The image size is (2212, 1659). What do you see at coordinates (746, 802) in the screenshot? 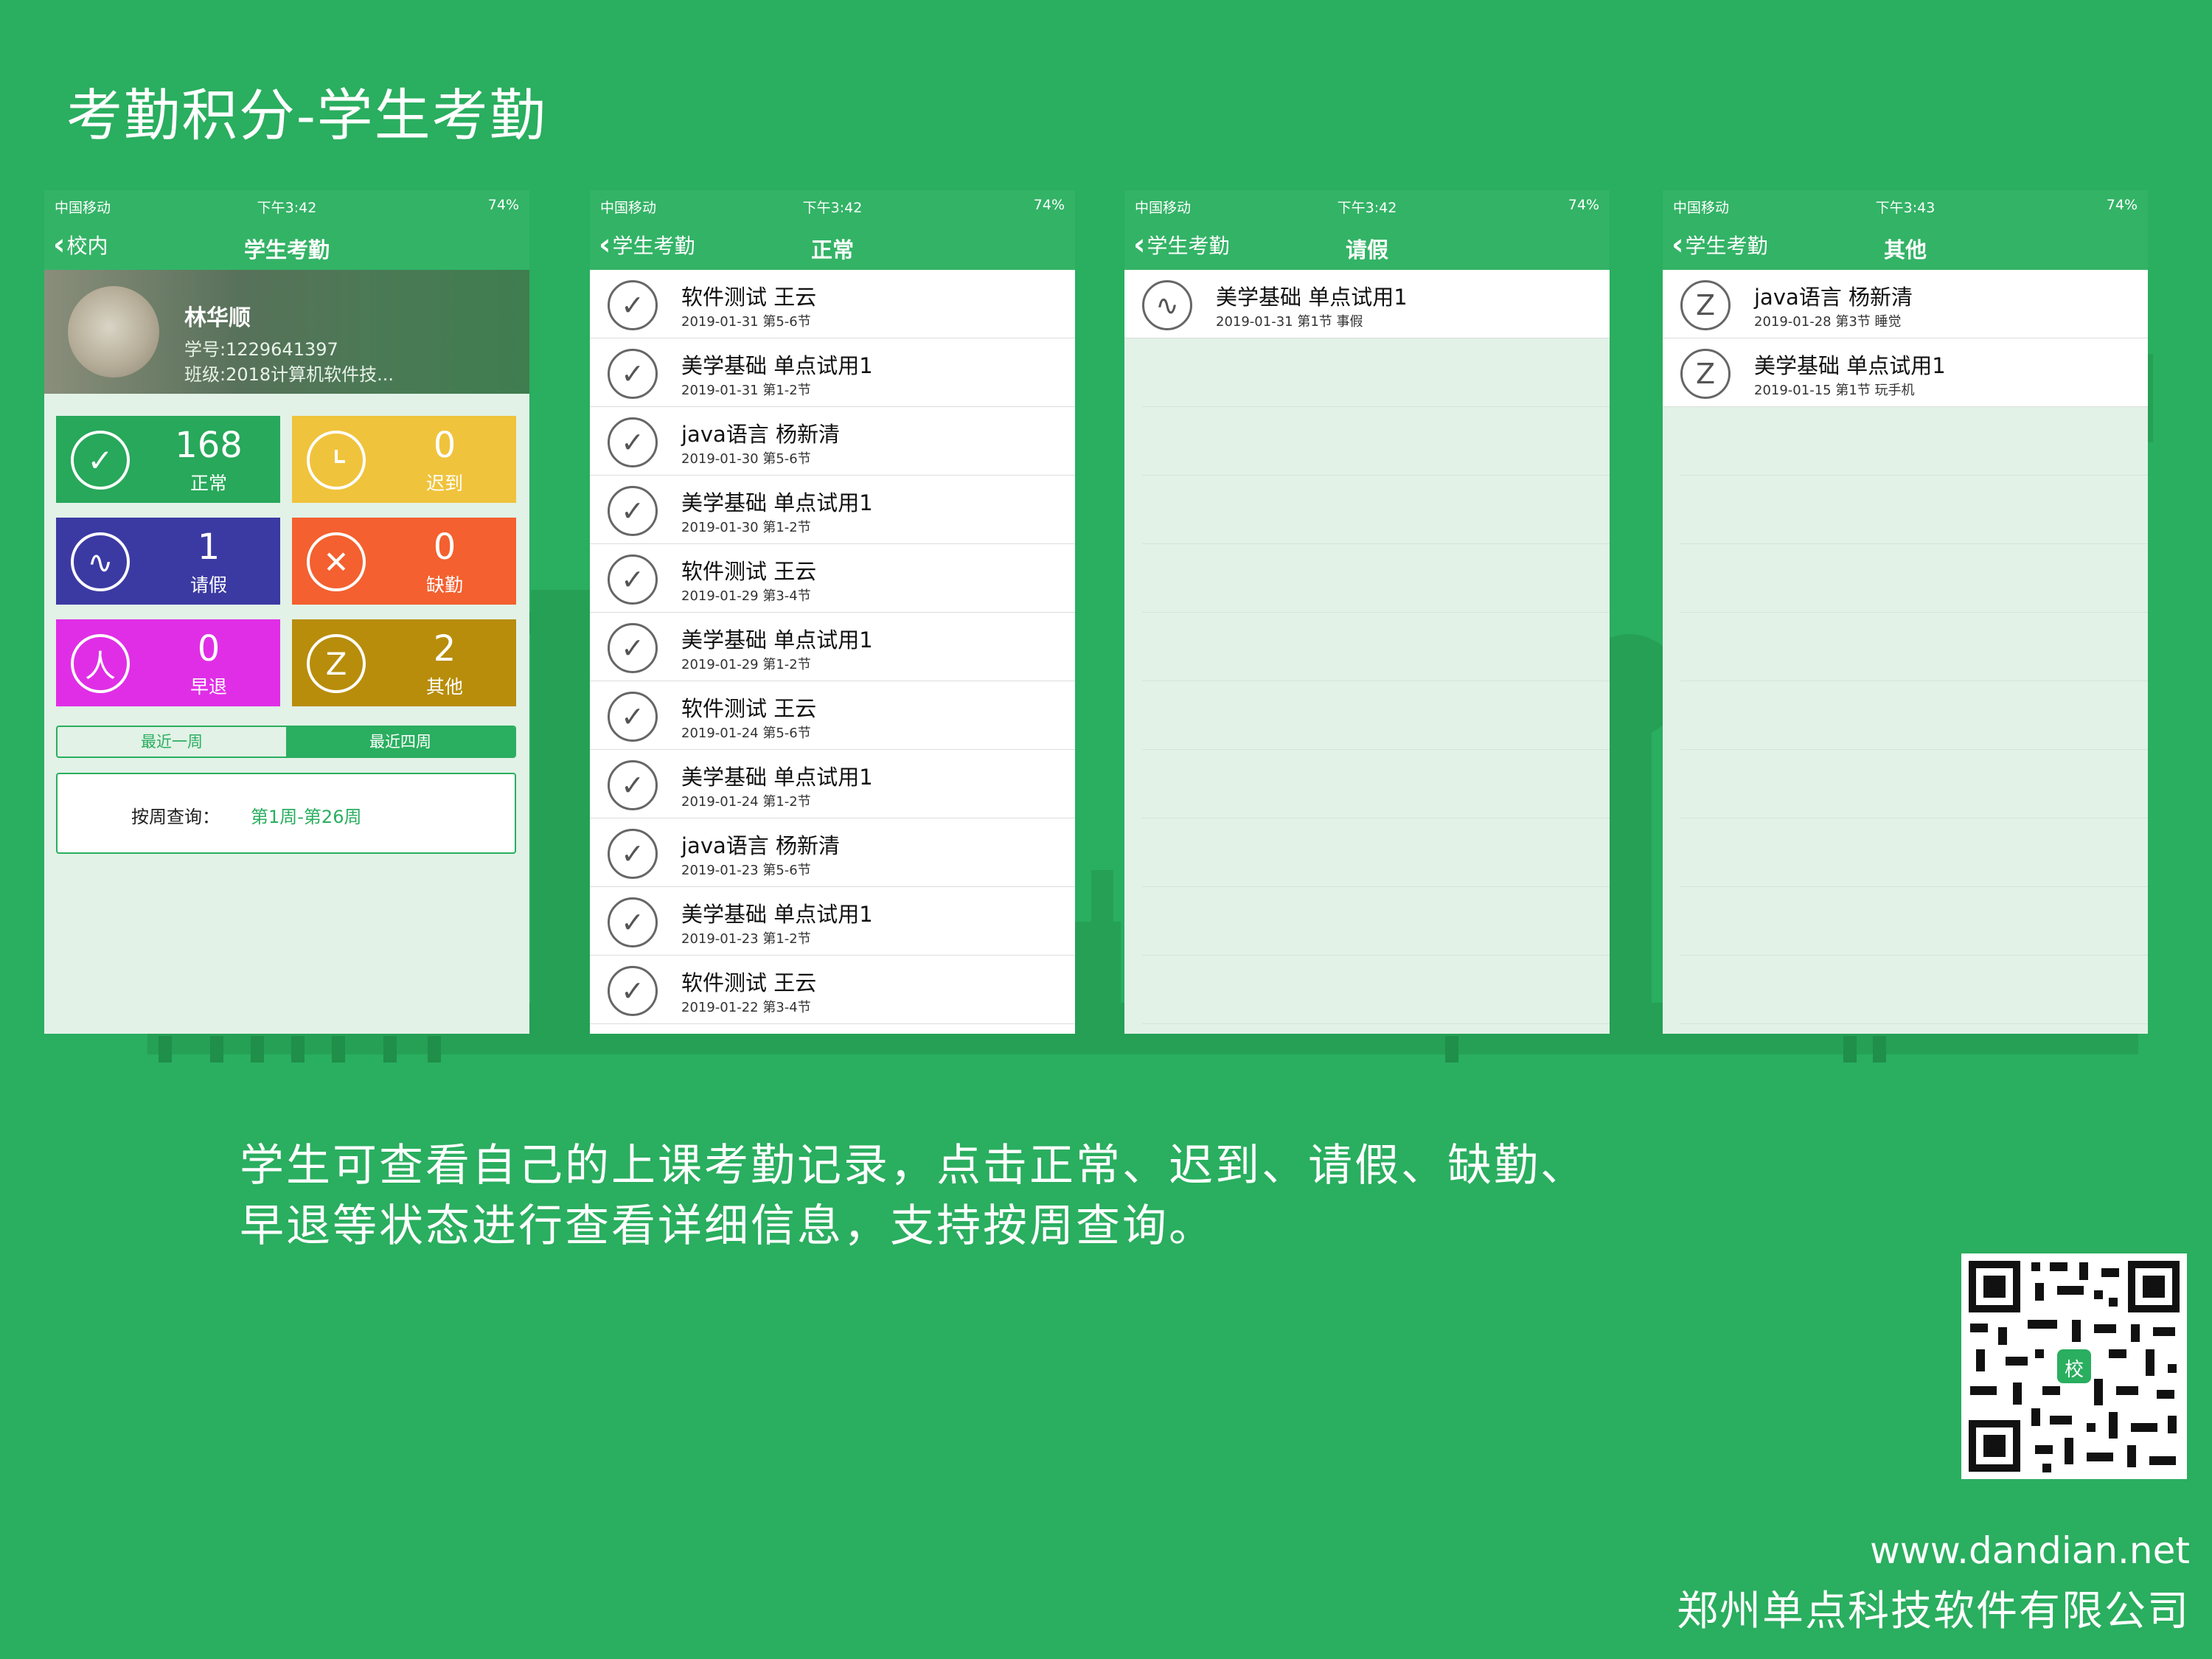
I see `item-subtitle: 2019-01-24 第1-2节` at bounding box center [746, 802].